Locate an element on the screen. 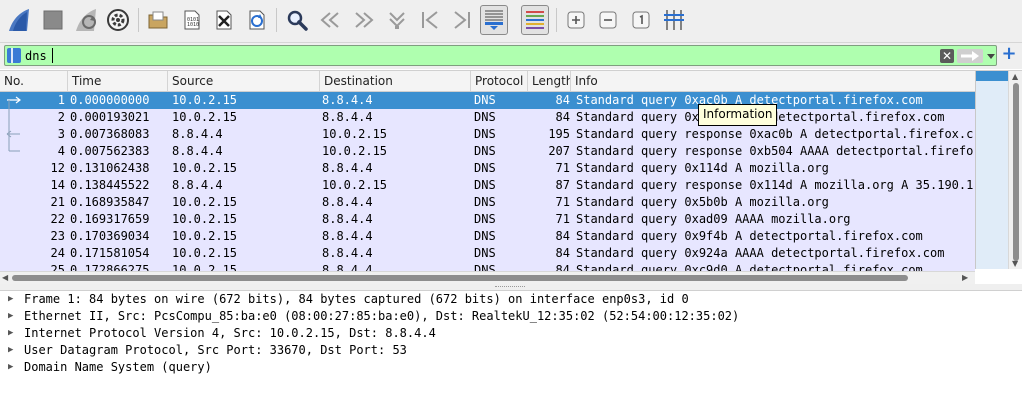 The width and height of the screenshot is (1022, 411). packet-list-vertical-scrollbar: ▲ ▼ is located at coordinates (1015, 170).